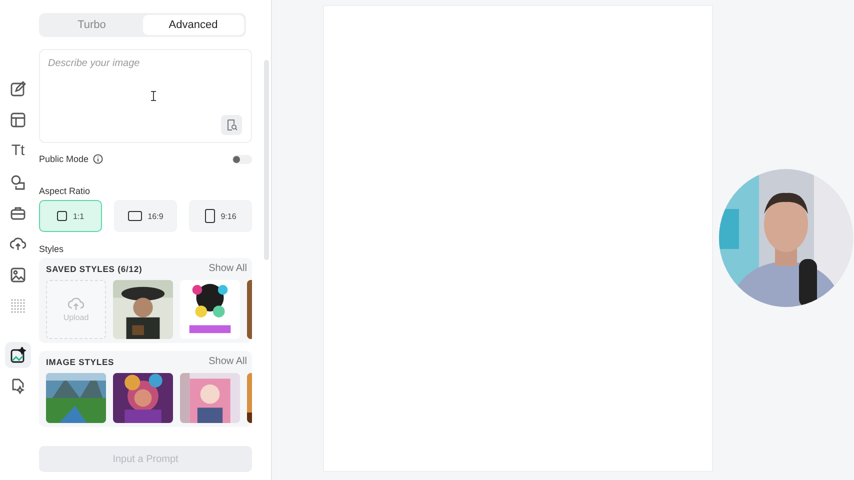 This screenshot has width=854, height=480. I want to click on prompt-field: Describe your image, so click(145, 96).